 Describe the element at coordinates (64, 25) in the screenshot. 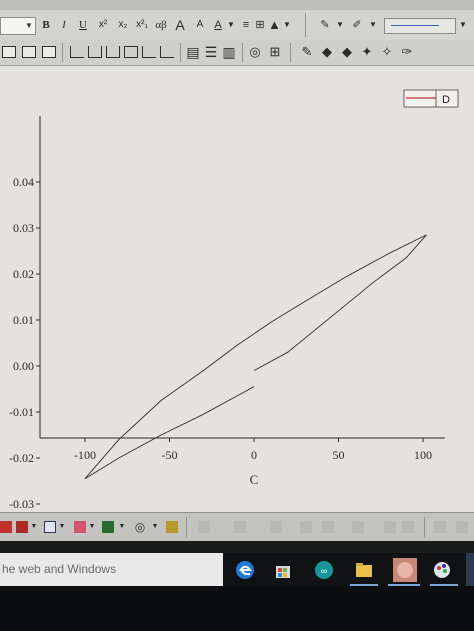

I see `italic-button: I` at that location.